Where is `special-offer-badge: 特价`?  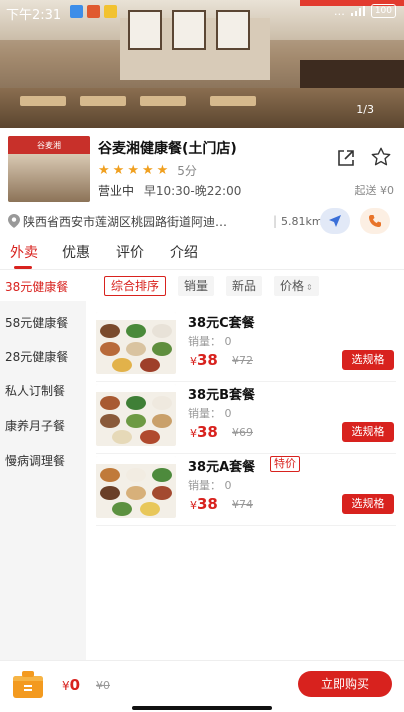
special-offer-badge: 特价 is located at coordinates (285, 464).